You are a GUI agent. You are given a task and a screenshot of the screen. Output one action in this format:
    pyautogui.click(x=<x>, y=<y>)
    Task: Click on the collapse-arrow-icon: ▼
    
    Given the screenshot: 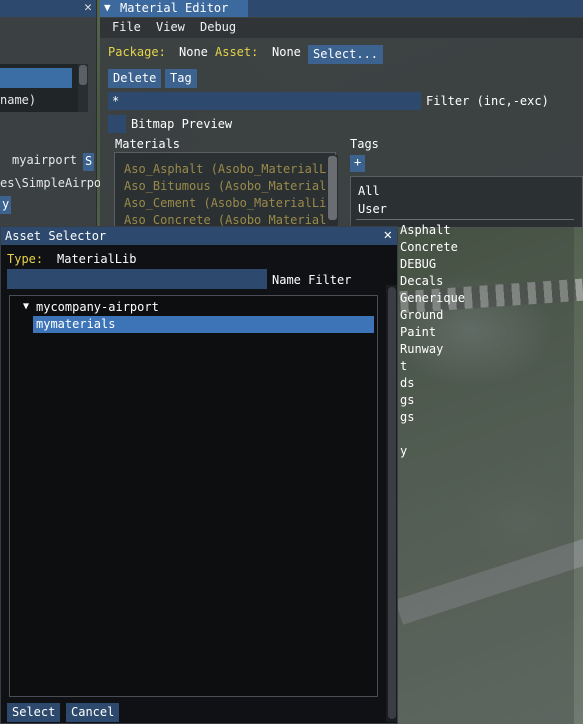 What is the action you would take?
    pyautogui.click(x=107, y=7)
    